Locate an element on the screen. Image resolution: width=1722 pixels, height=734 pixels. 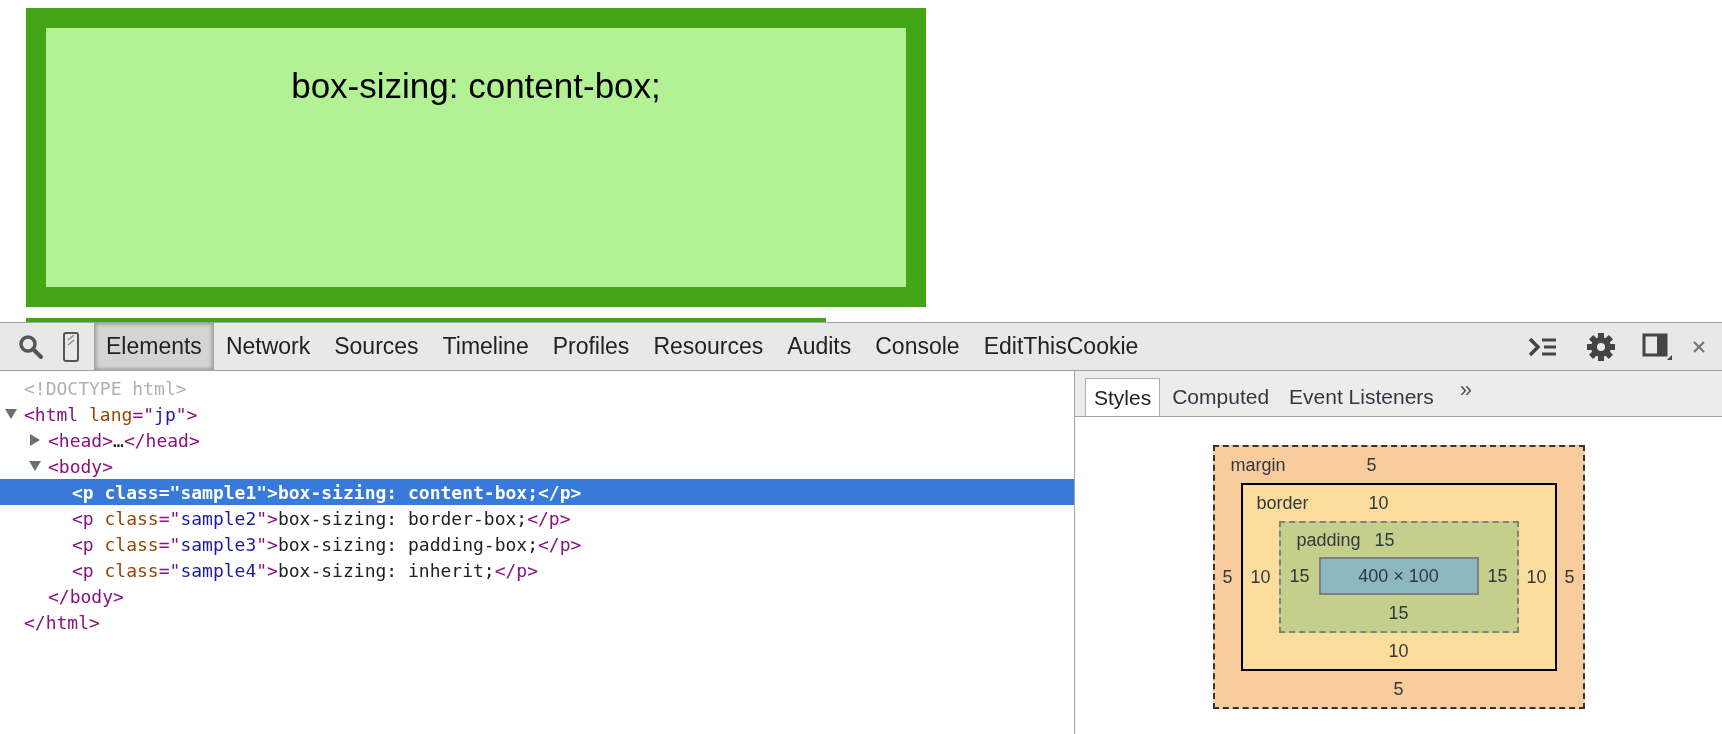
console-drawer-icon is located at coordinates (1543, 346).